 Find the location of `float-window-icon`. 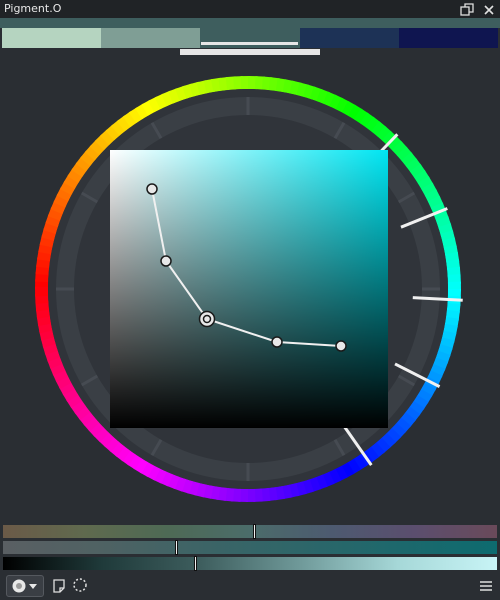

float-window-icon is located at coordinates (467, 9).